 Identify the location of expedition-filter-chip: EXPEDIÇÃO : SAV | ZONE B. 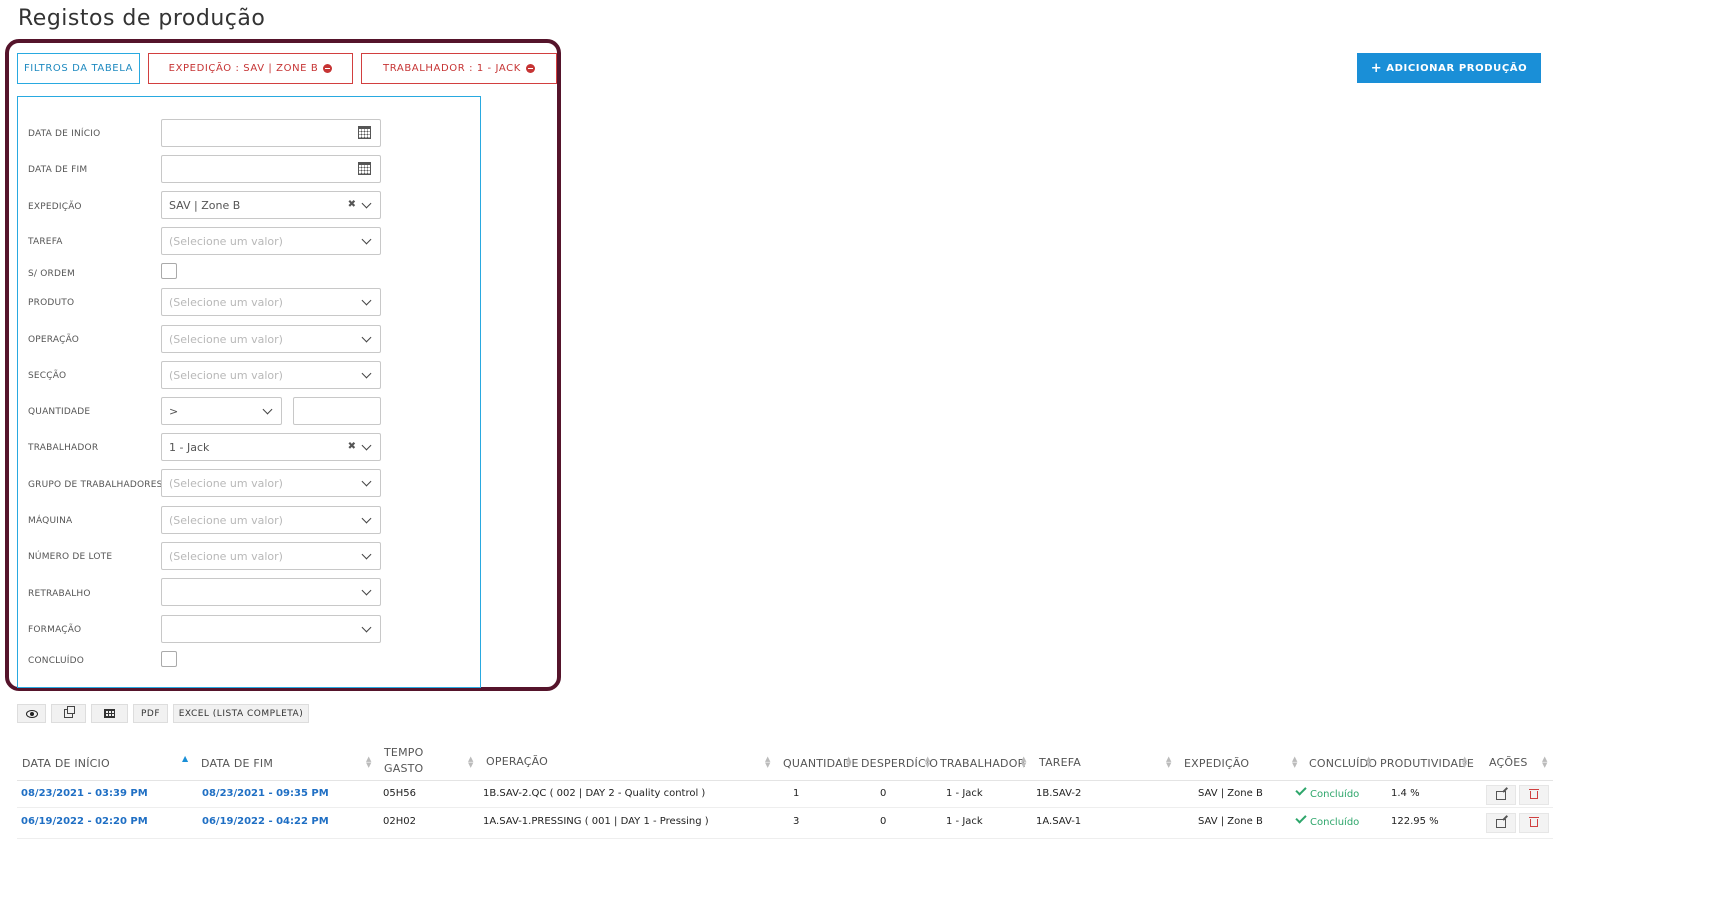
(250, 68).